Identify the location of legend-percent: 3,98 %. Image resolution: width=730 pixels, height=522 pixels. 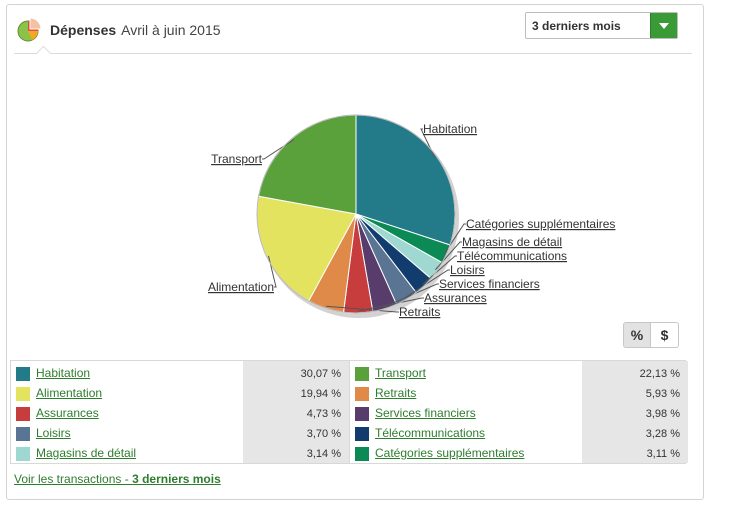
(662, 414).